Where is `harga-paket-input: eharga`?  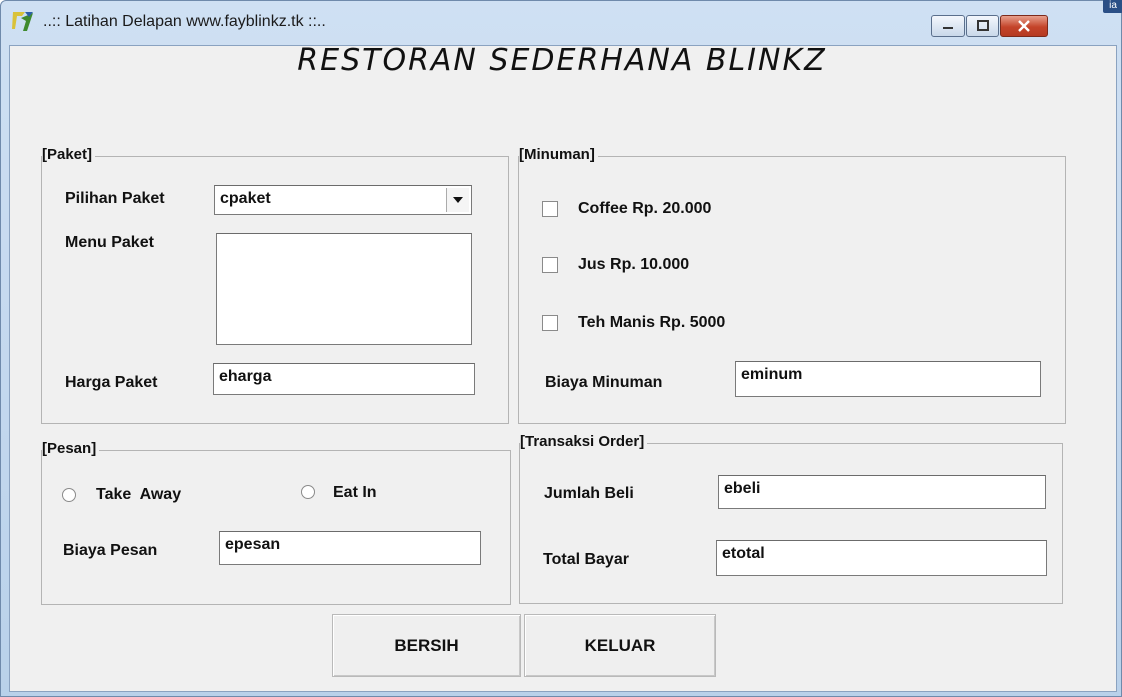 harga-paket-input: eharga is located at coordinates (344, 379).